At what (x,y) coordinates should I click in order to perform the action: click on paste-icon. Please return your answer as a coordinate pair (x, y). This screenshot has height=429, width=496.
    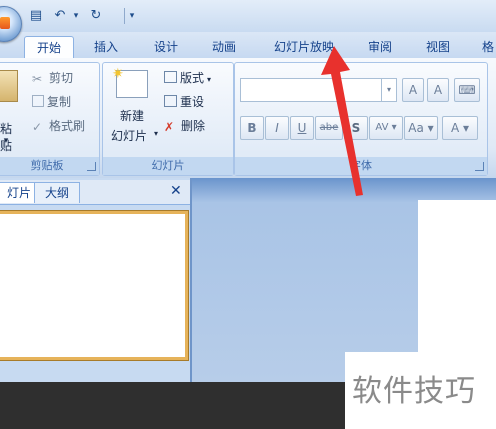
    Looking at the image, I should click on (9, 86).